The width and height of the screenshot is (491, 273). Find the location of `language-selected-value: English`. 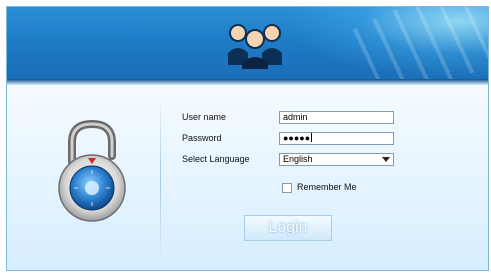

language-selected-value: English is located at coordinates (298, 159).